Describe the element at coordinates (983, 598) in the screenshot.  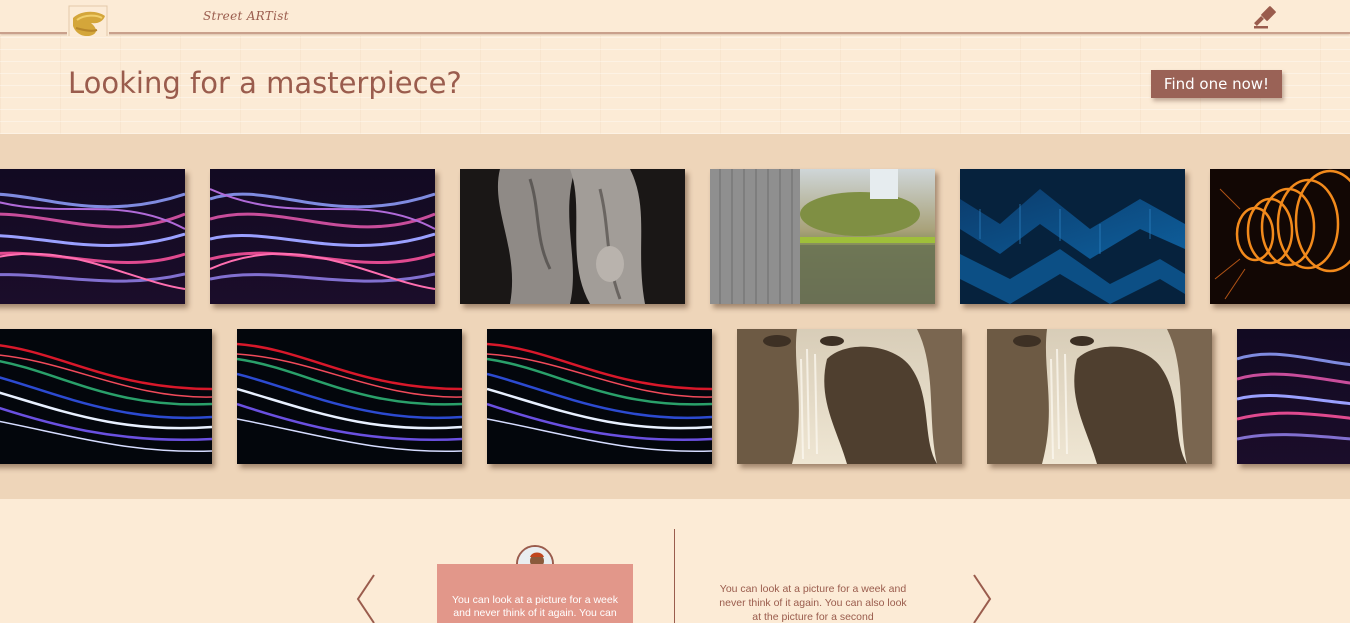
I see `chevron-right-icon` at that location.